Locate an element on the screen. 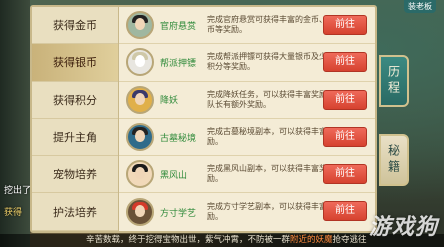 Image resolution: width=444 pixels, height=247 pixels. category-guardian-training: 护法培养 is located at coordinates (75, 212).